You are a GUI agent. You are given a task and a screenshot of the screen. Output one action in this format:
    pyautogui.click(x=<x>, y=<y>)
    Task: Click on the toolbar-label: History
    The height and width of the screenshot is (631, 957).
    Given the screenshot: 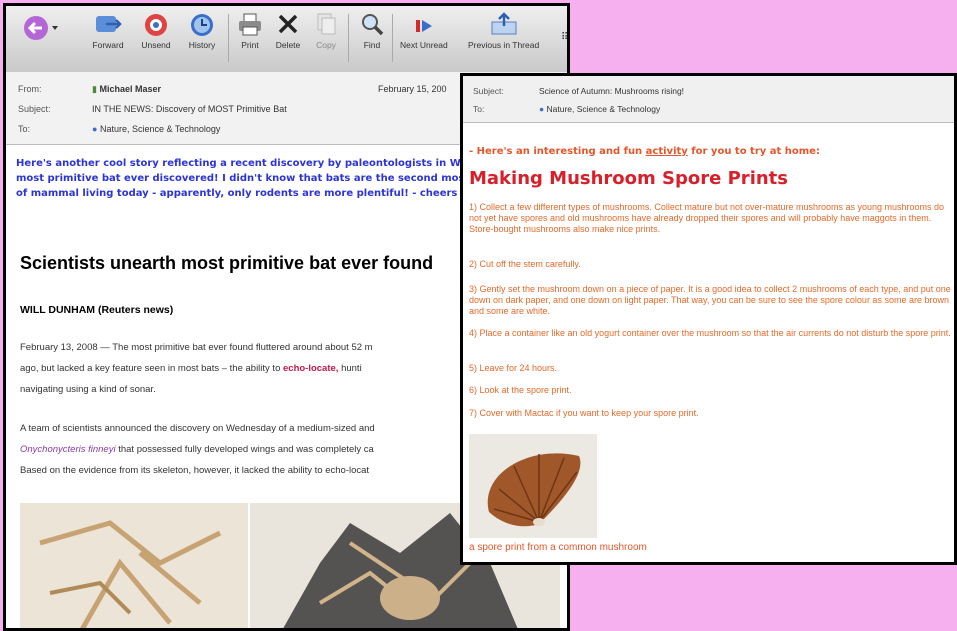 What is the action you would take?
    pyautogui.click(x=202, y=45)
    